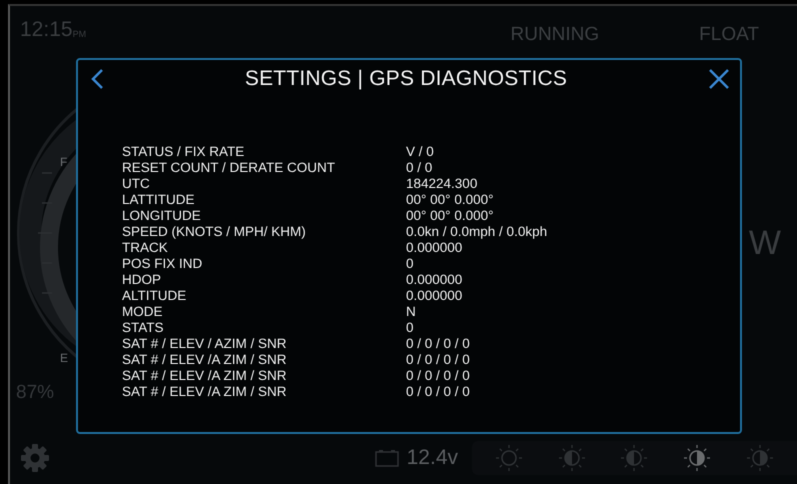 This screenshot has height=484, width=797. Describe the element at coordinates (145, 248) in the screenshot. I see `field-label: TRACK` at that location.